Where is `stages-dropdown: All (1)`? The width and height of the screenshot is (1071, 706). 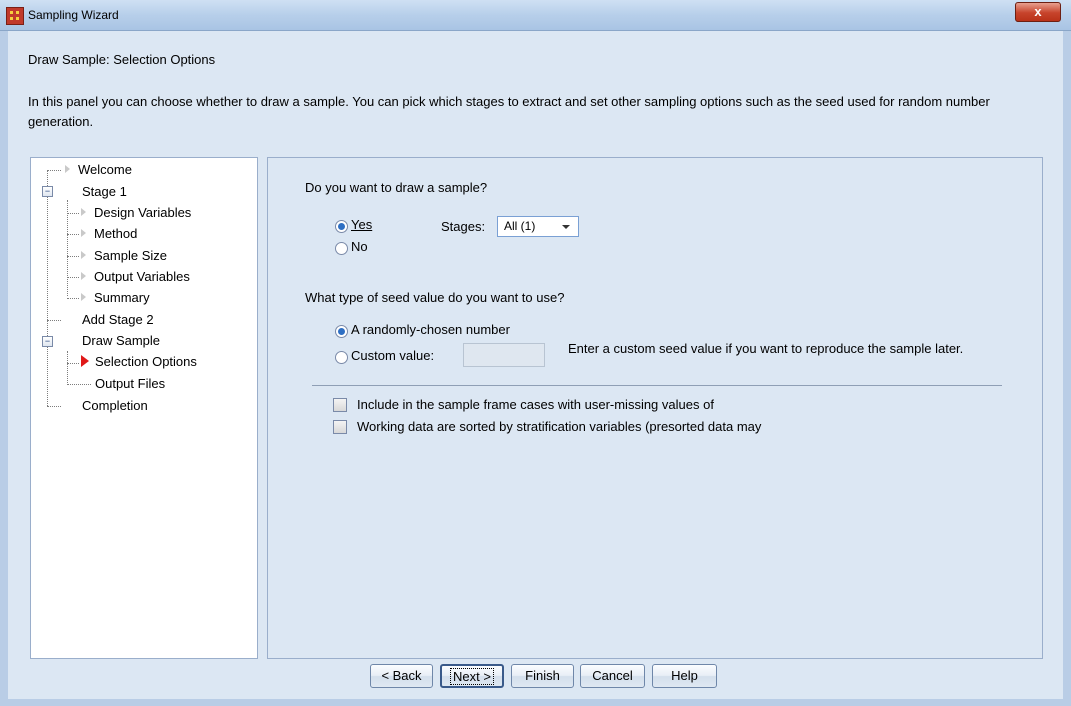 stages-dropdown: All (1) is located at coordinates (538, 226).